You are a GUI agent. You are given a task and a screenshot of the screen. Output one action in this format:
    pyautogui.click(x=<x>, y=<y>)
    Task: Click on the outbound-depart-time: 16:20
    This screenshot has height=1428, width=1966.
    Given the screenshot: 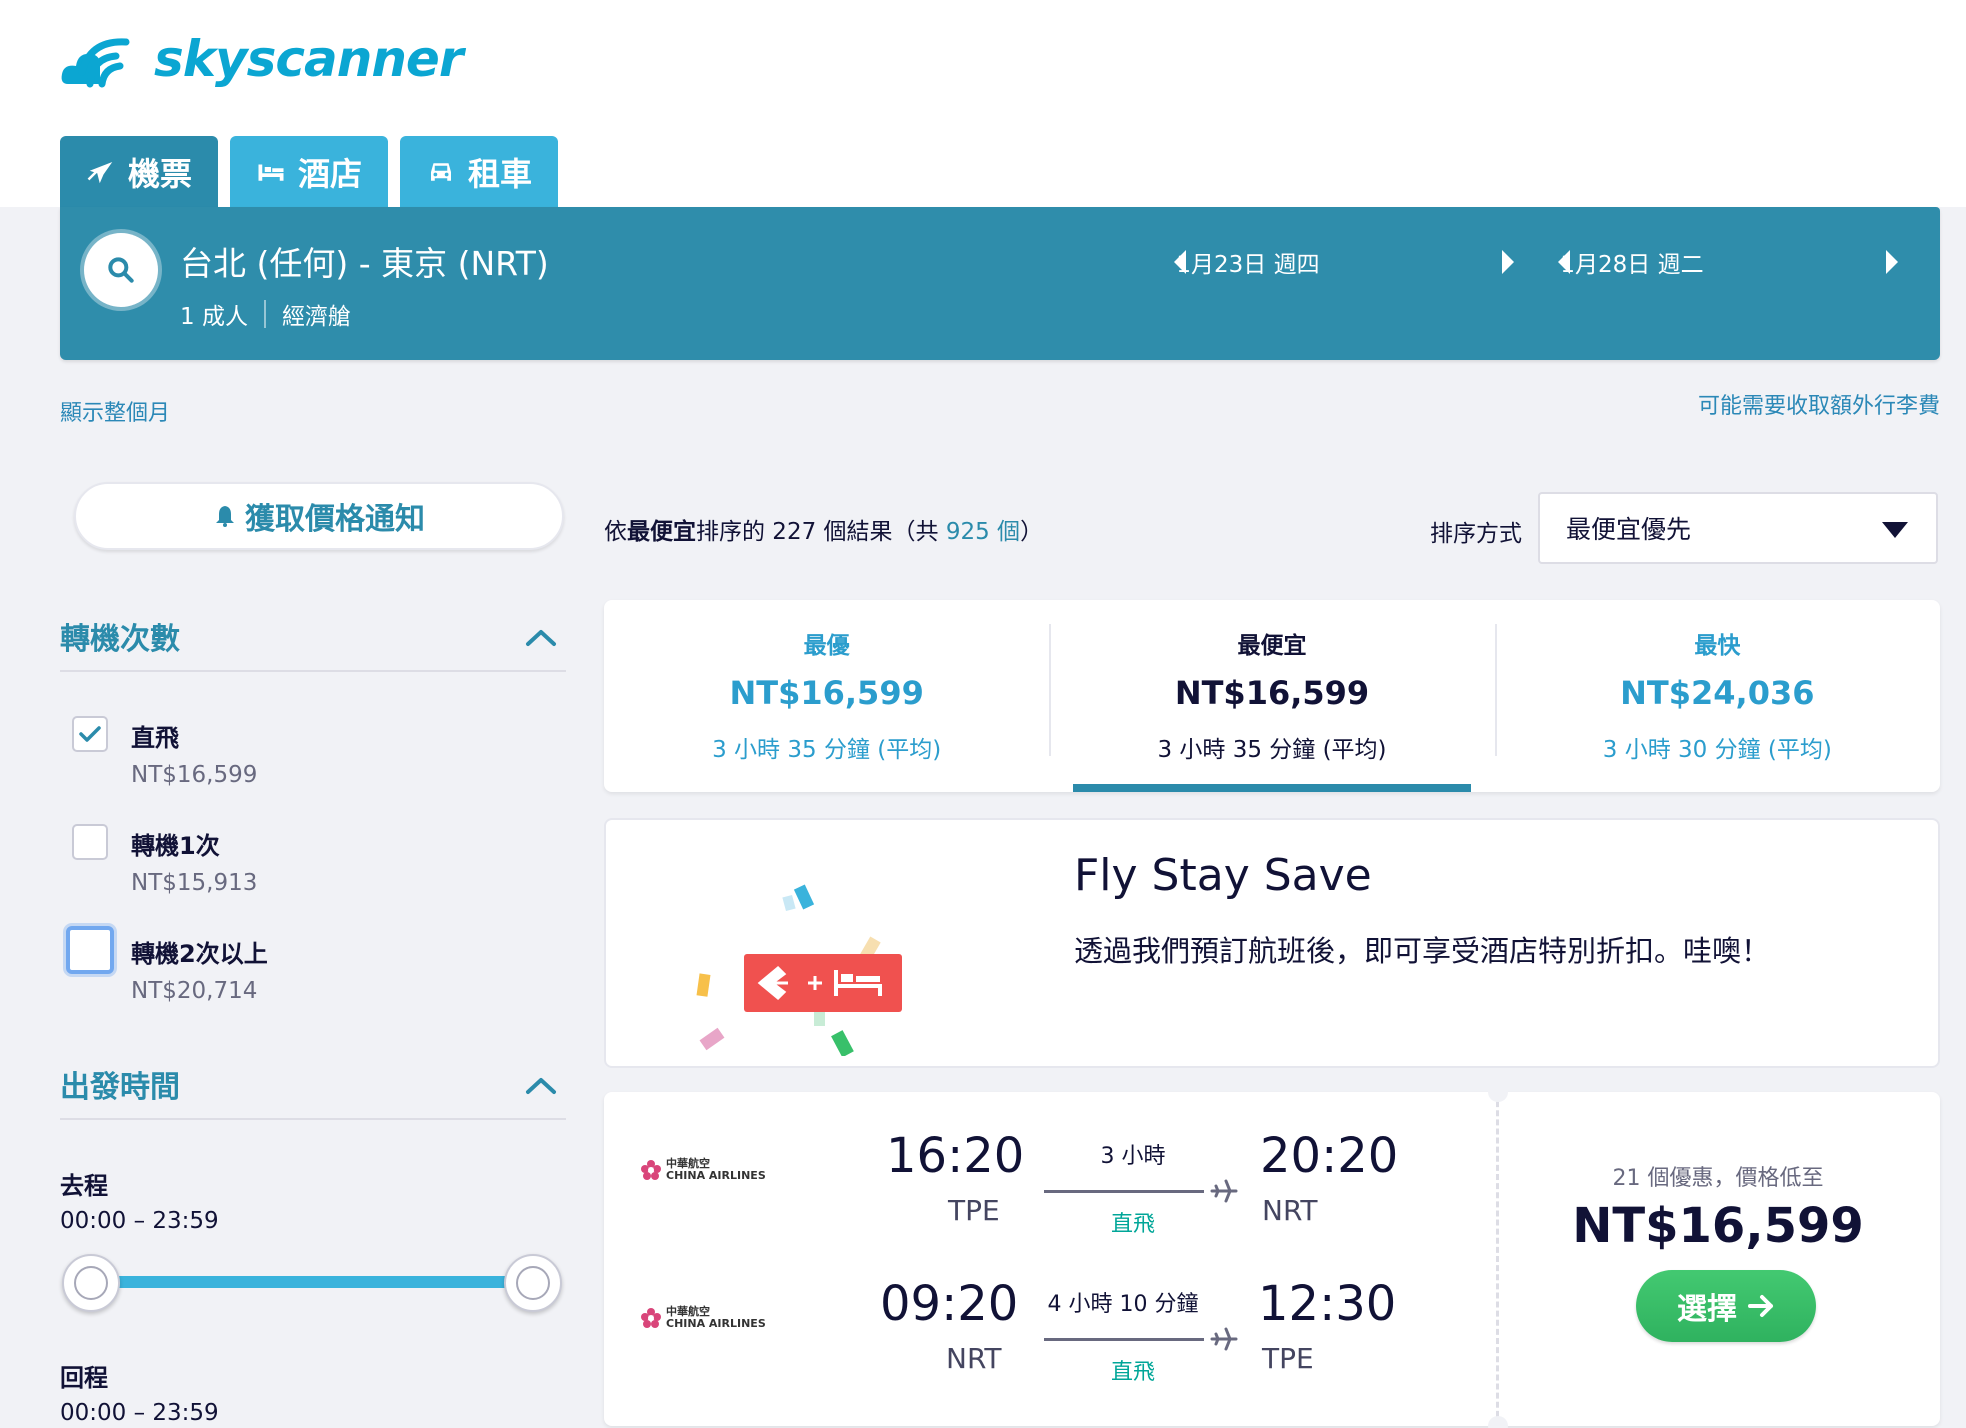 What is the action you would take?
    pyautogui.click(x=955, y=1156)
    